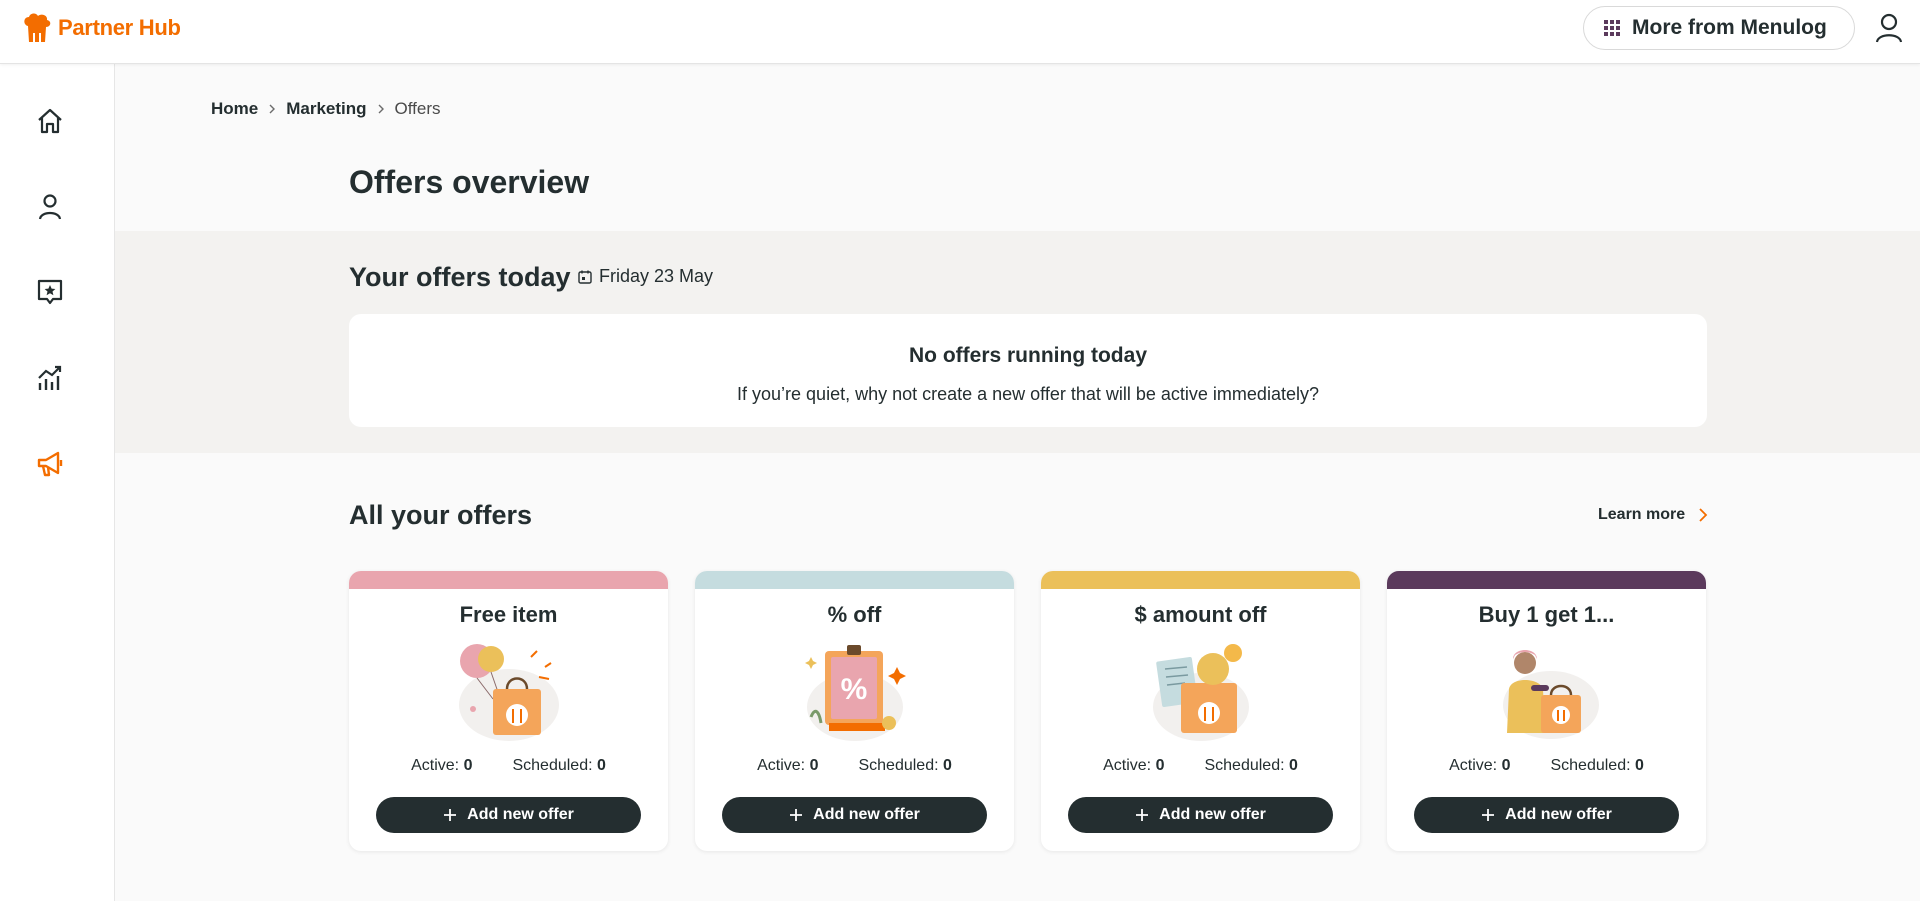  What do you see at coordinates (417, 108) in the screenshot?
I see `breadcrumb-current: Offers` at bounding box center [417, 108].